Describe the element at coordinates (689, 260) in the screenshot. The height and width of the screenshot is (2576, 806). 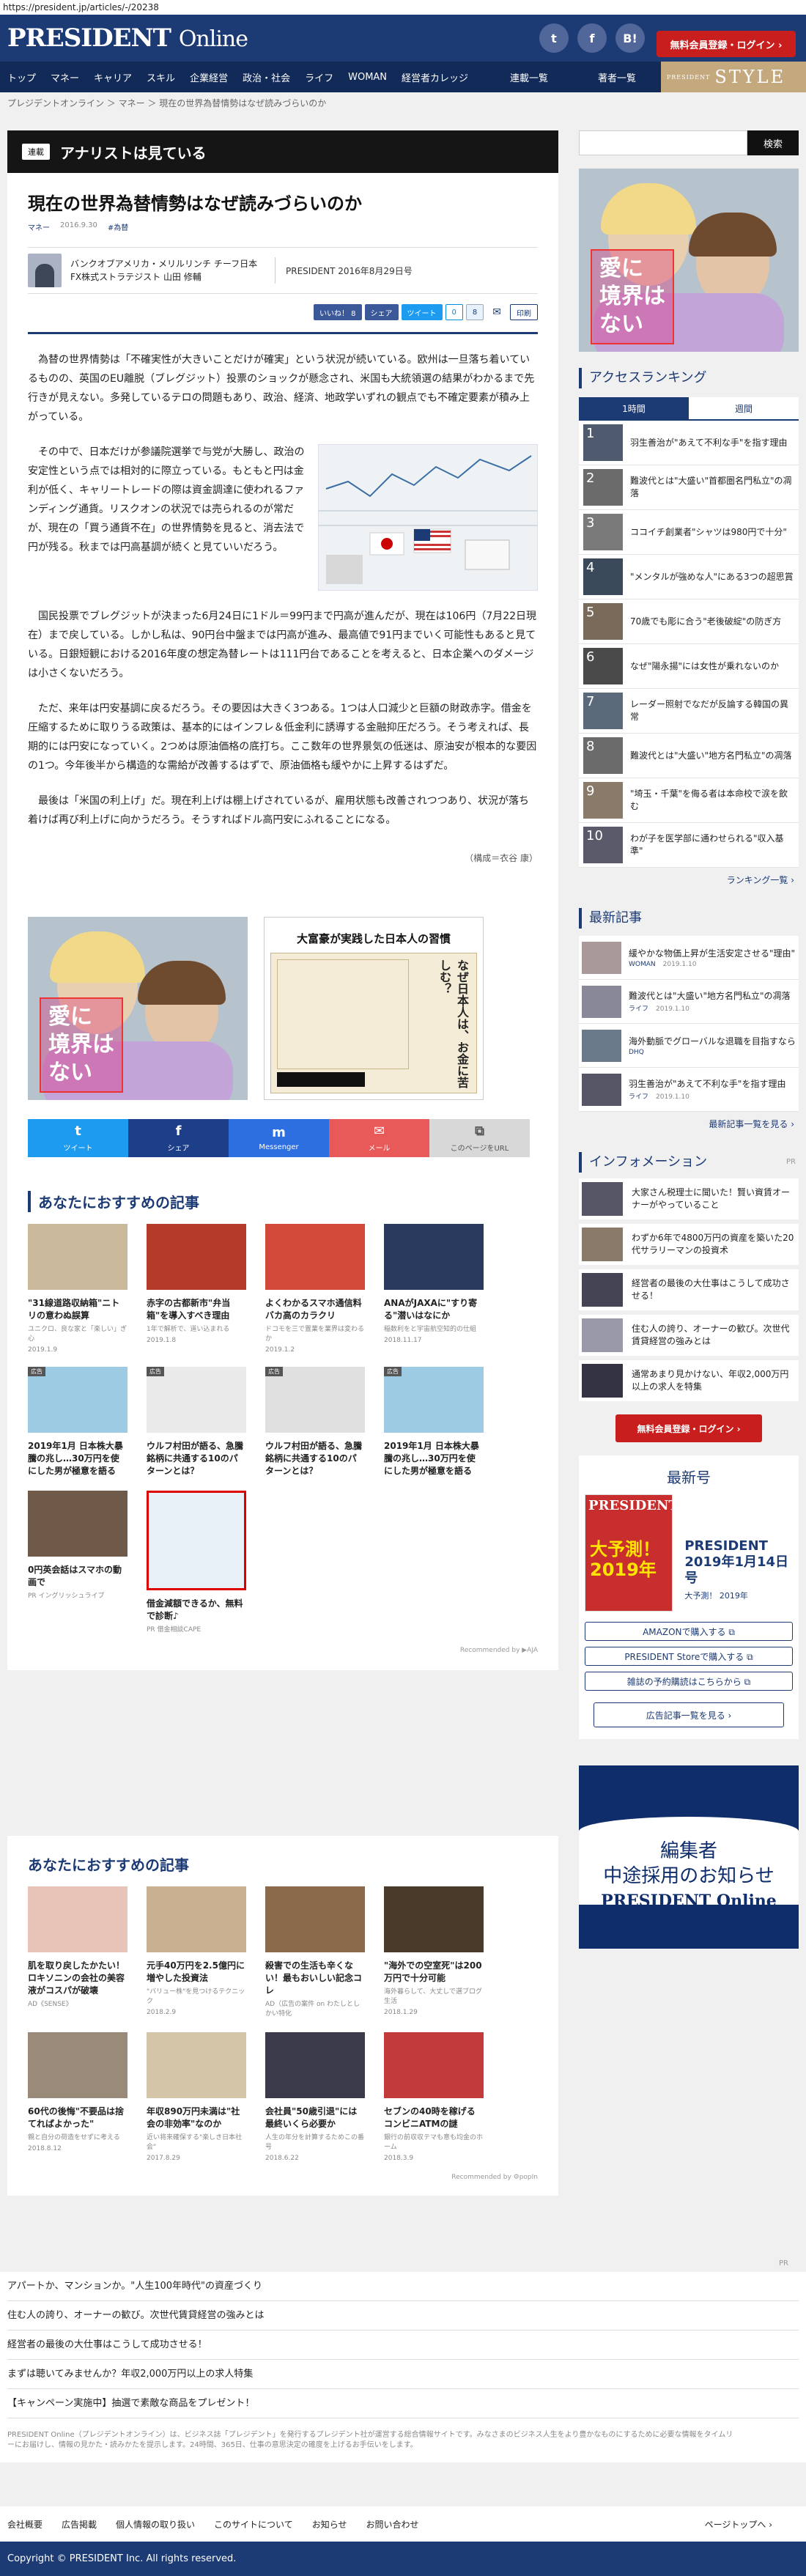
I see `sidebar-kids-ad: 愛に 境界は ない` at that location.